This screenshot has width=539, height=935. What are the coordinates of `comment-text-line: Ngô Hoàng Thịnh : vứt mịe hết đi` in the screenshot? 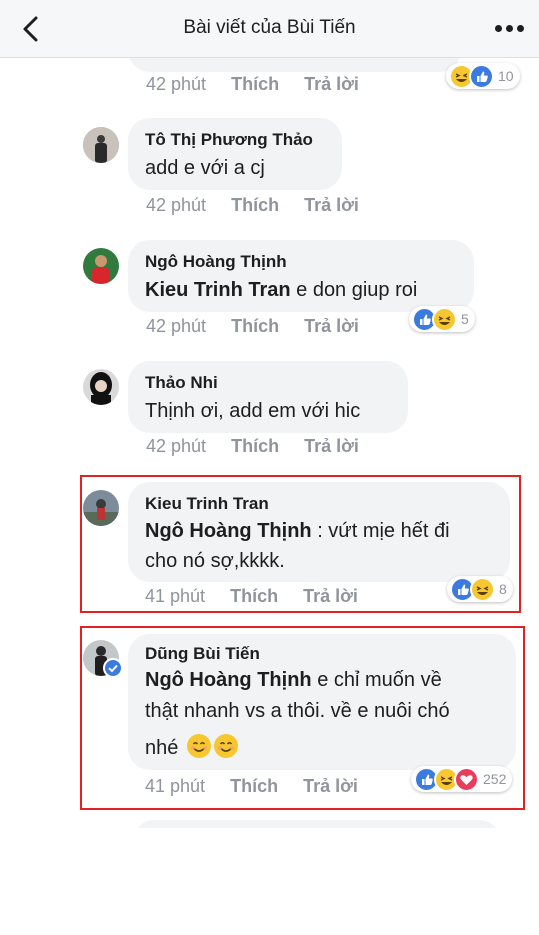 It's located at (297, 531).